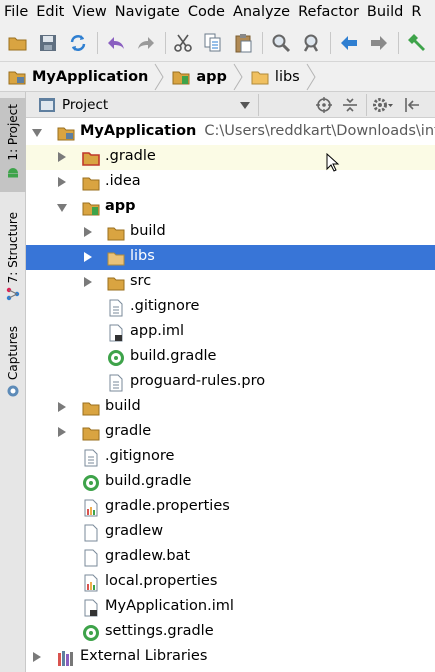 Image resolution: width=435 pixels, height=672 pixels. Describe the element at coordinates (264, 12) in the screenshot. I see `menu-analyze: Analyze` at that location.